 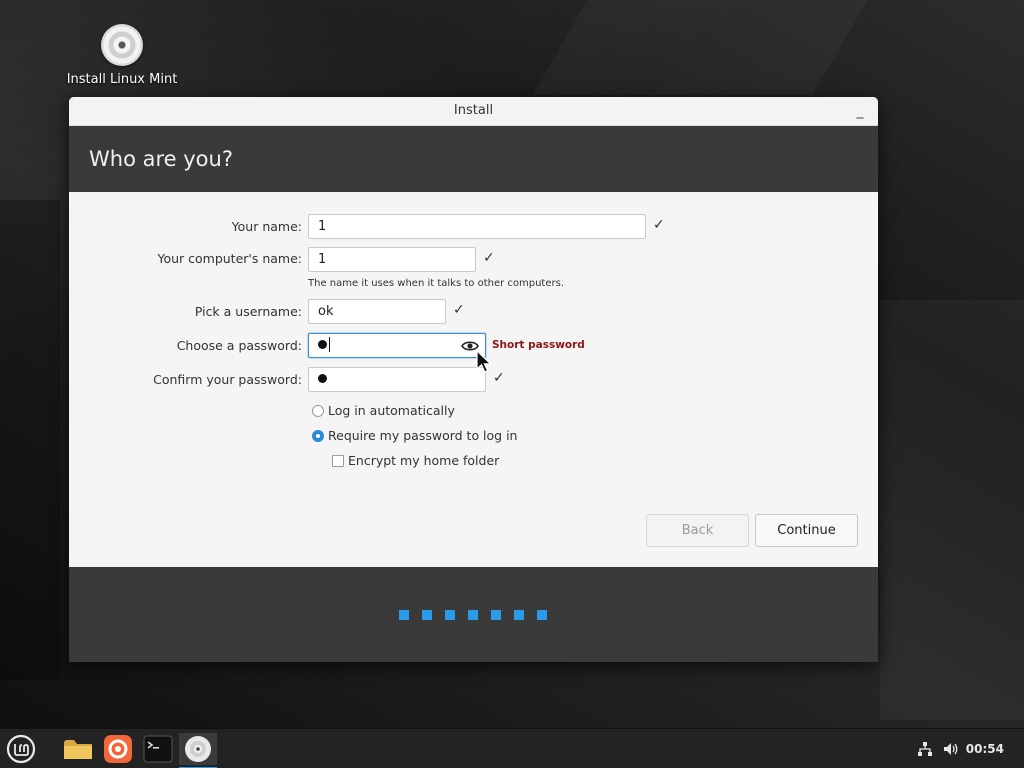 I want to click on window-titlebar: Install _, so click(x=473, y=111).